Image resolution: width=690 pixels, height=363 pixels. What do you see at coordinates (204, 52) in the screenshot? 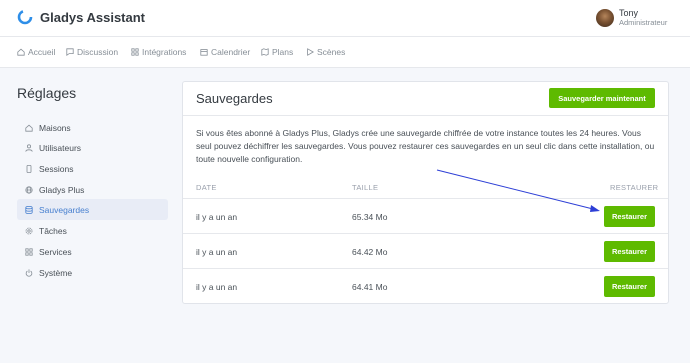
I see `calendar-icon` at bounding box center [204, 52].